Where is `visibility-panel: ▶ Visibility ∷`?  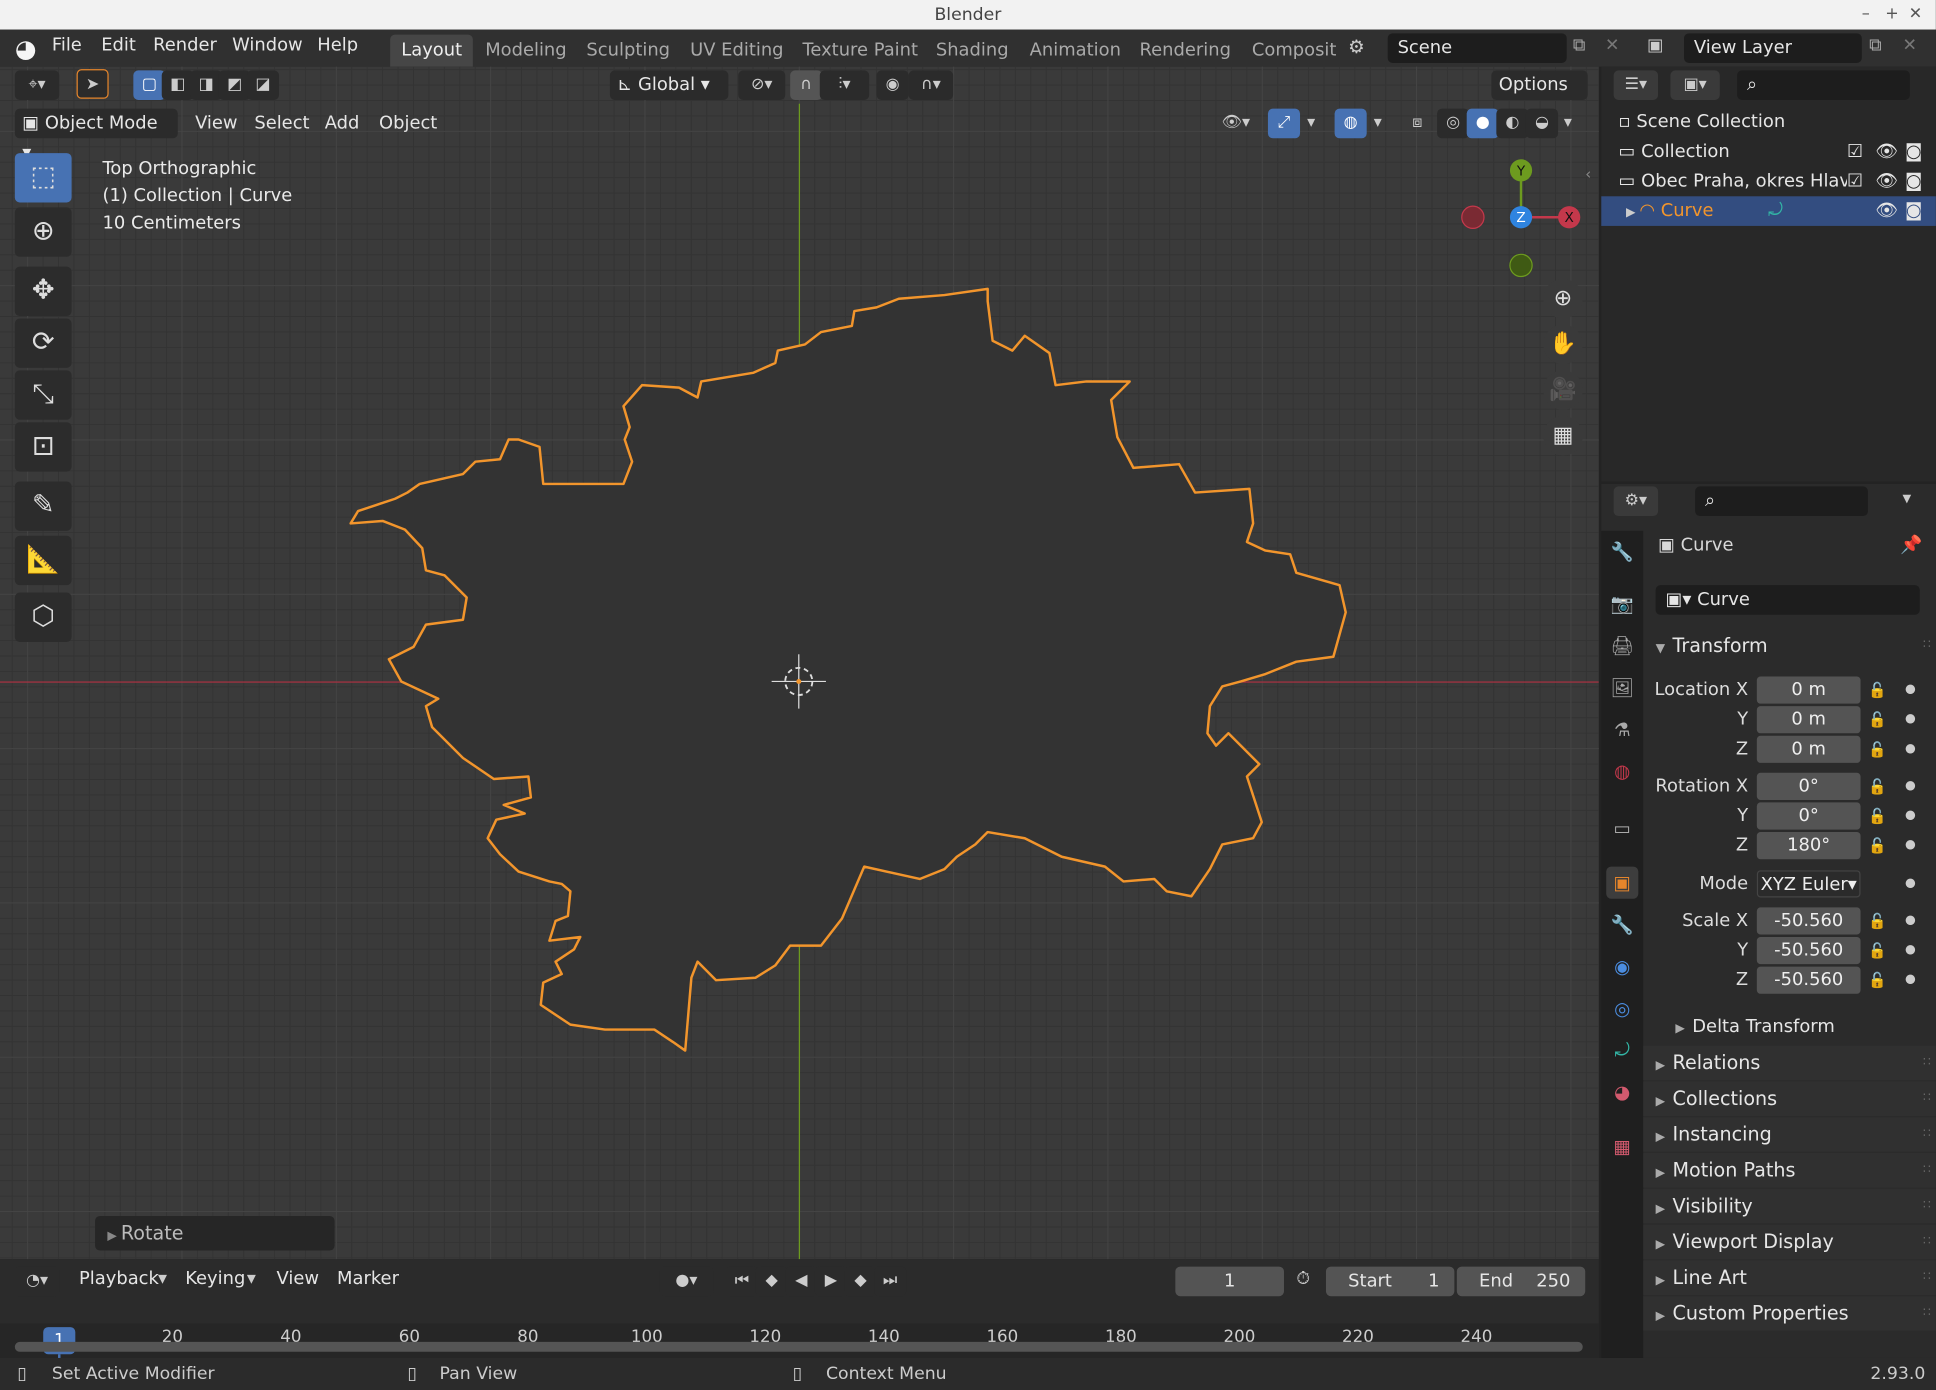
visibility-panel: ▶ Visibility ∷ is located at coordinates (1789, 1206).